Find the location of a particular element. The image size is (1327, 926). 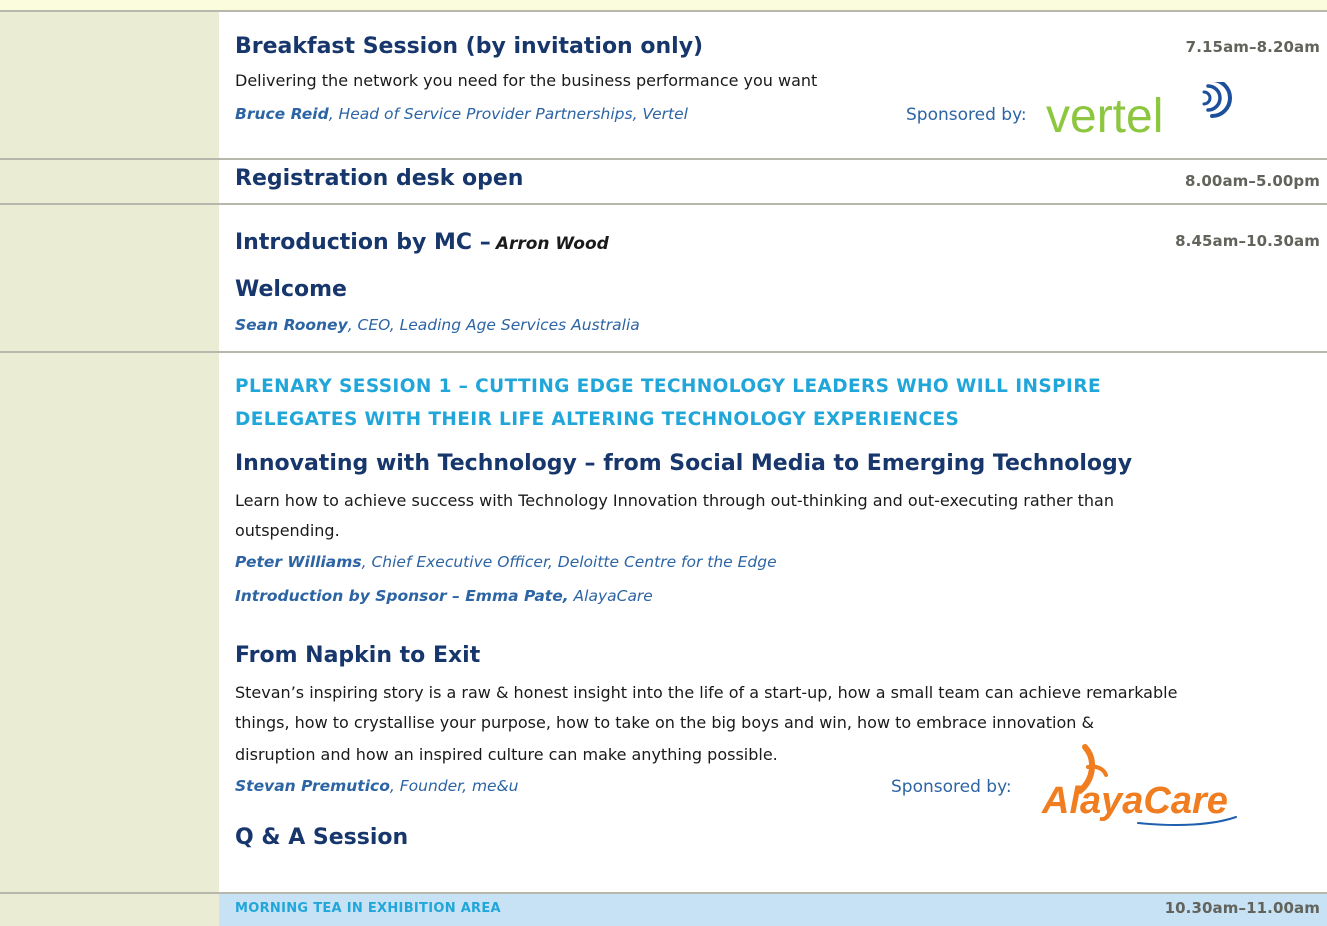

talk1-description-line2: outspending. is located at coordinates (287, 530).